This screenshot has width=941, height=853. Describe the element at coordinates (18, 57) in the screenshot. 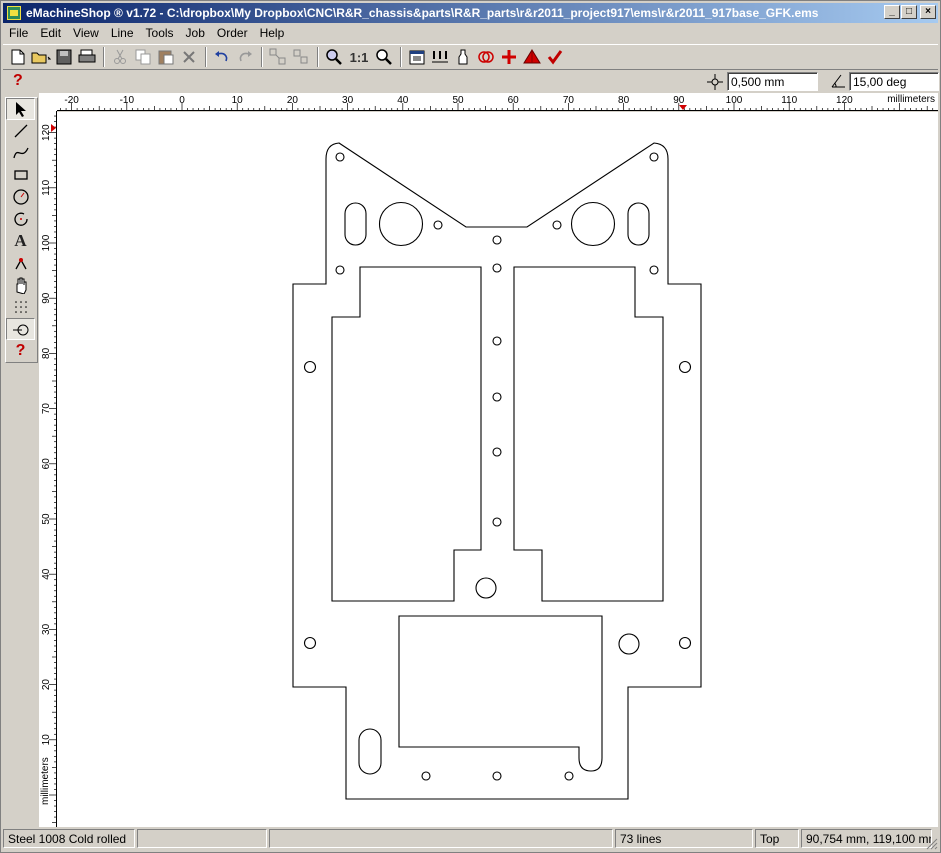

I see `new-icon` at that location.